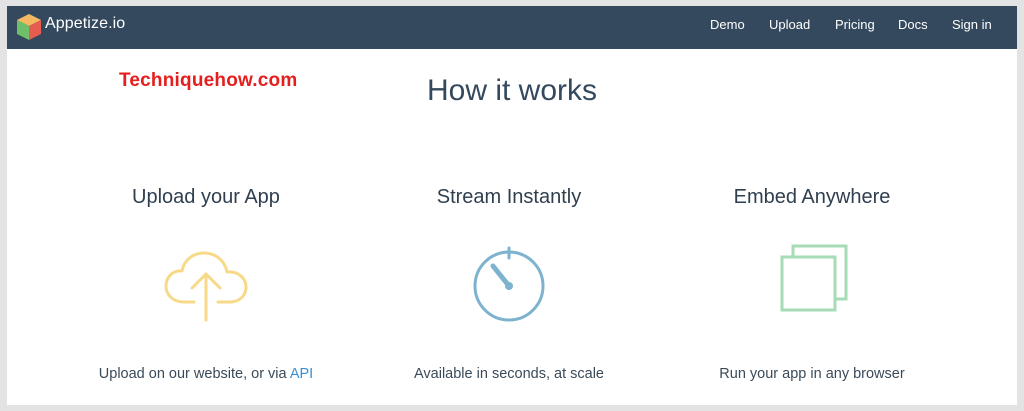 The height and width of the screenshot is (411, 1024). Describe the element at coordinates (812, 374) in the screenshot. I see `feature-description: Run your app in any browser` at that location.